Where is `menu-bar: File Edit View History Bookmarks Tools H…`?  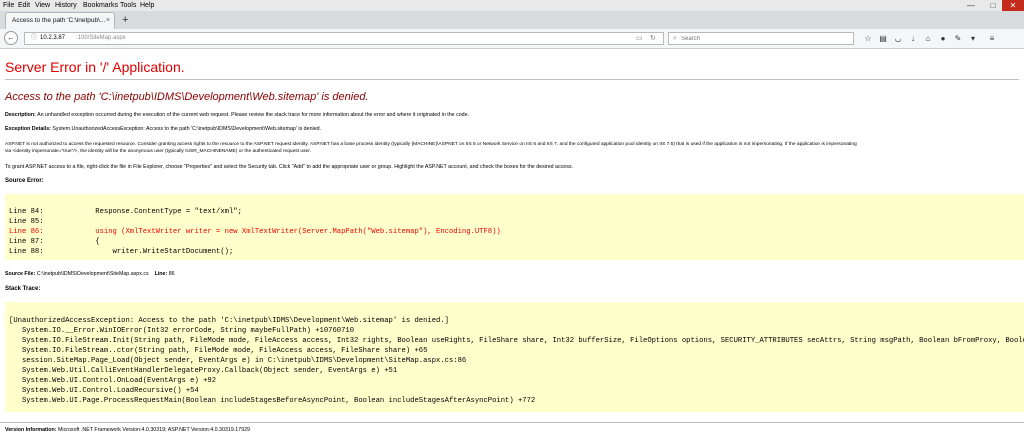
menu-bar: File Edit View History Bookmarks Tools H… is located at coordinates (512, 5).